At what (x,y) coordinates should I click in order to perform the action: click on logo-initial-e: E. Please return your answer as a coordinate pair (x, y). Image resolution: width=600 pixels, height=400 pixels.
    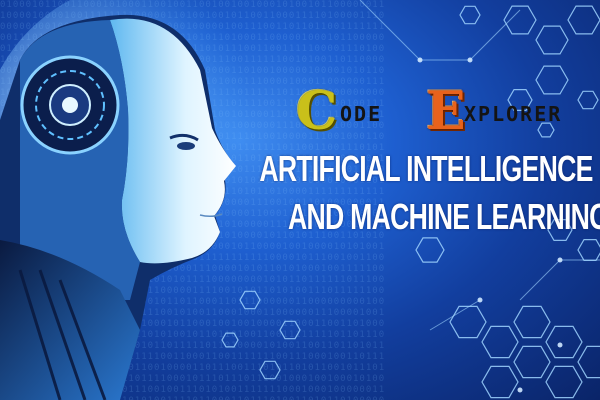
    Looking at the image, I should click on (446, 111).